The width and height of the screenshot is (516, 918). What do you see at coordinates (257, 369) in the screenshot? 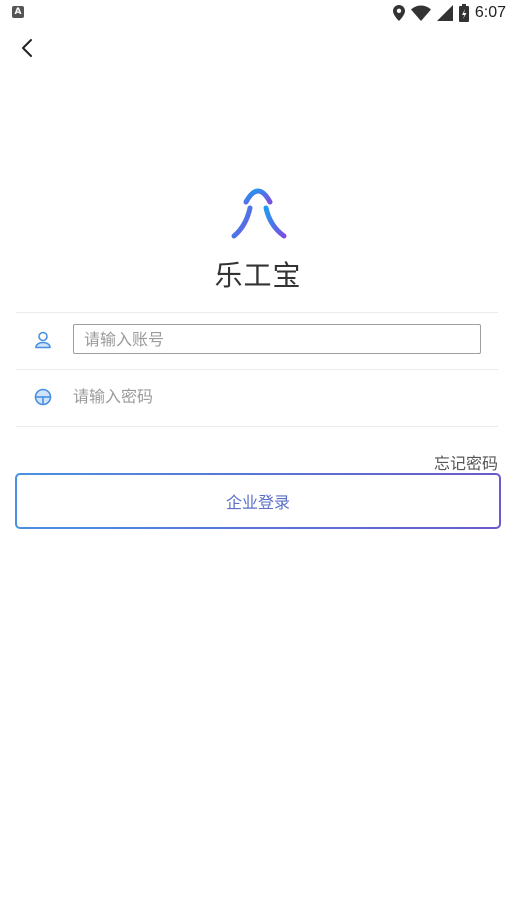
I see `divider-middle` at bounding box center [257, 369].